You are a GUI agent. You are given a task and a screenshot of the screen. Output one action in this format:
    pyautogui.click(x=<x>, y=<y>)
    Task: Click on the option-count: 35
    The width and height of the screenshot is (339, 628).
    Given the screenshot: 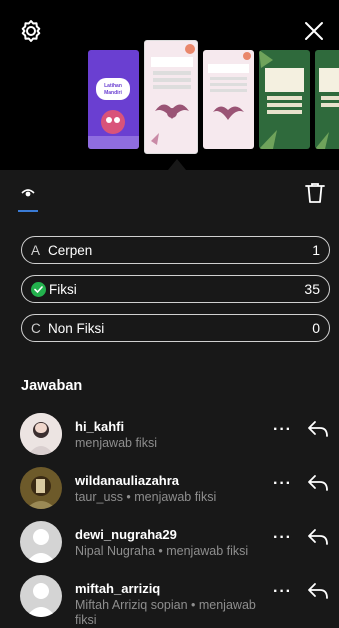 What is the action you would take?
    pyautogui.click(x=312, y=289)
    